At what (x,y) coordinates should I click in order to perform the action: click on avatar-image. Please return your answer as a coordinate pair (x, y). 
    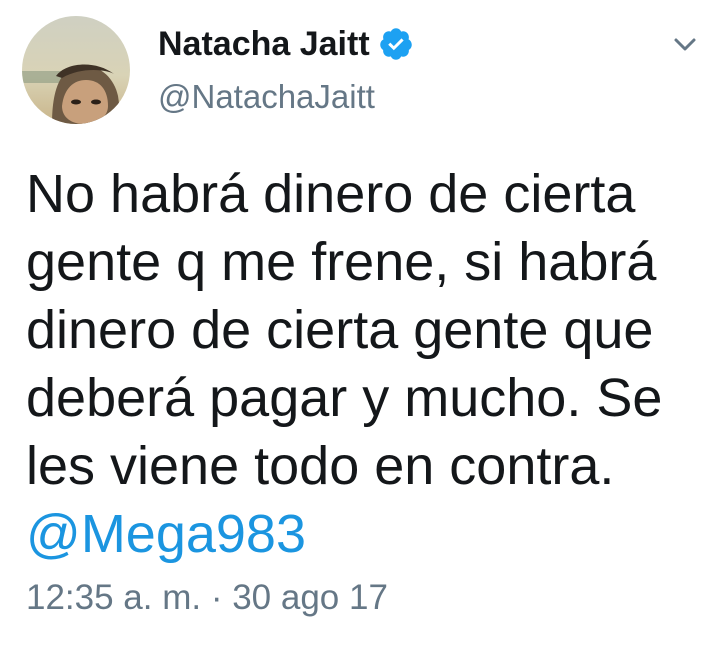
    Looking at the image, I should click on (76, 70).